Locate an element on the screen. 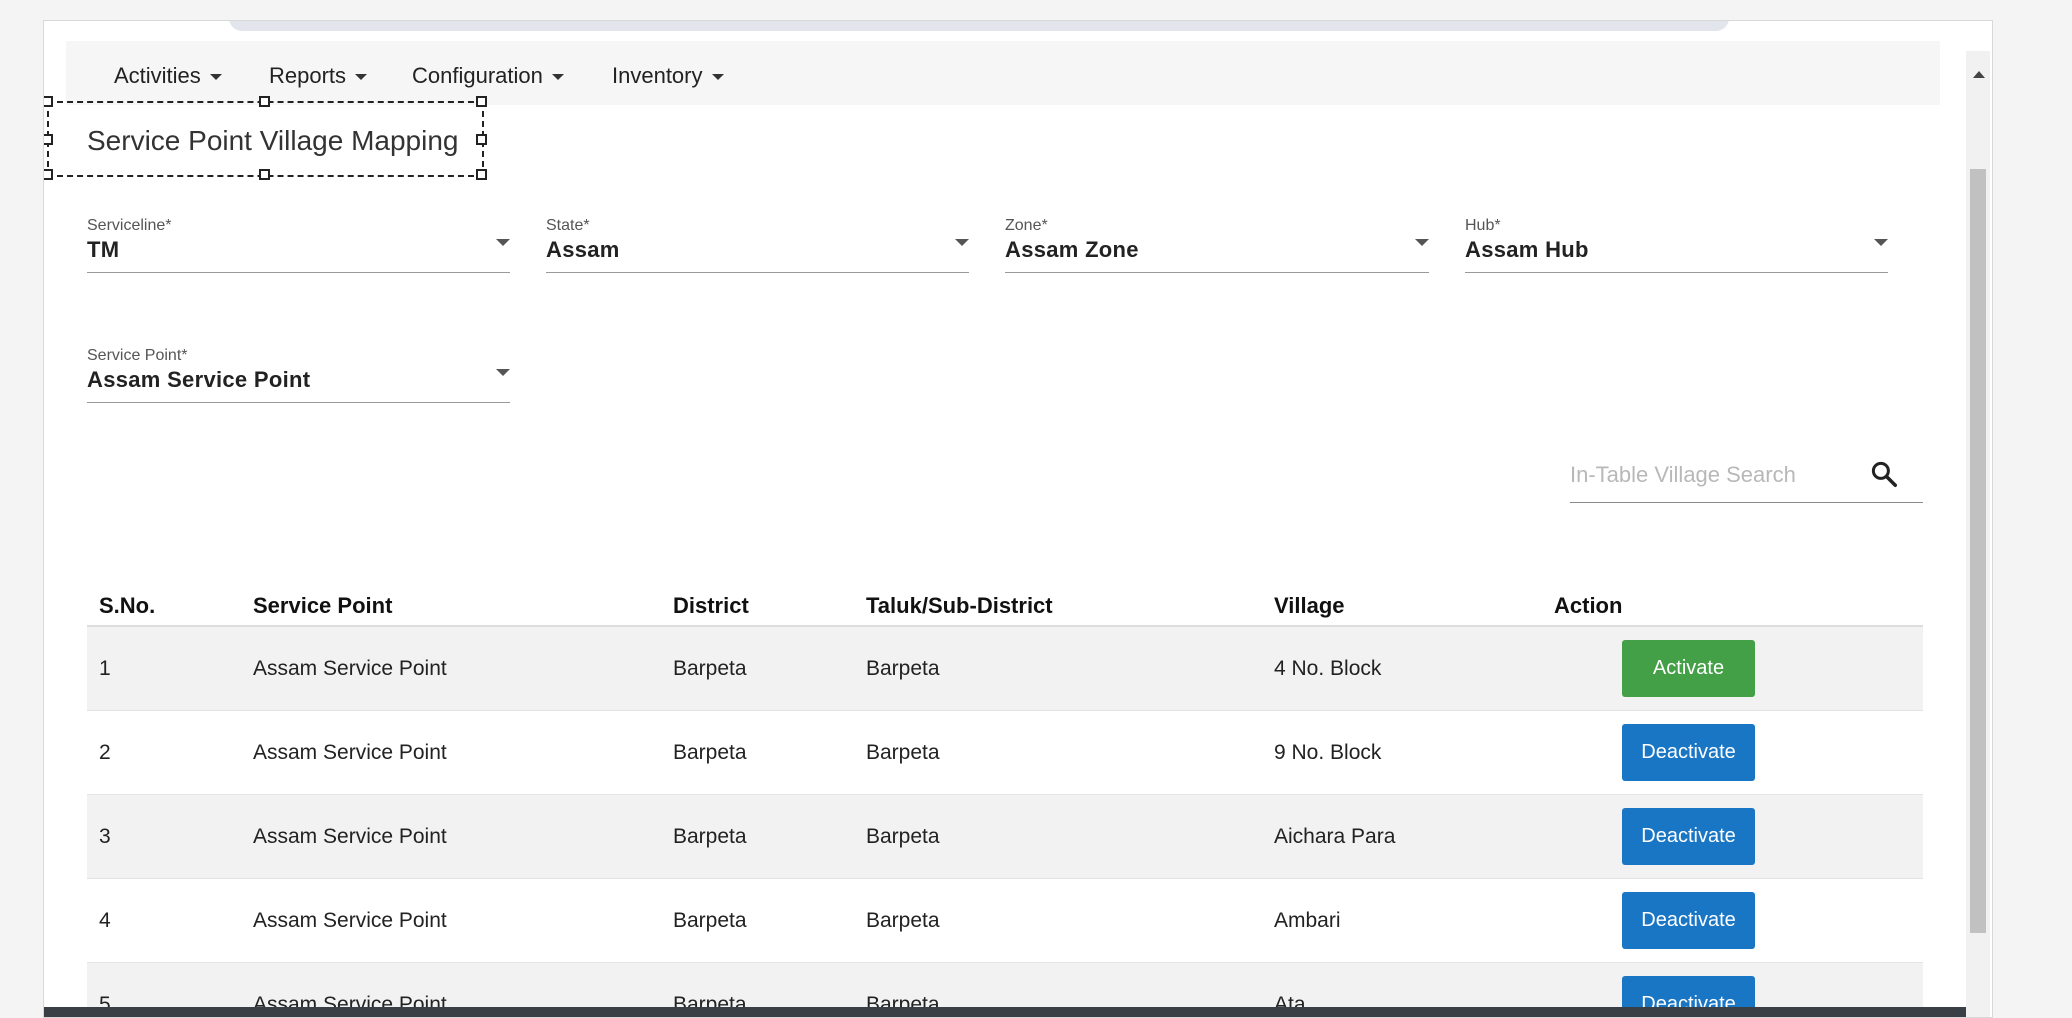  cell-sno: 3 is located at coordinates (105, 836).